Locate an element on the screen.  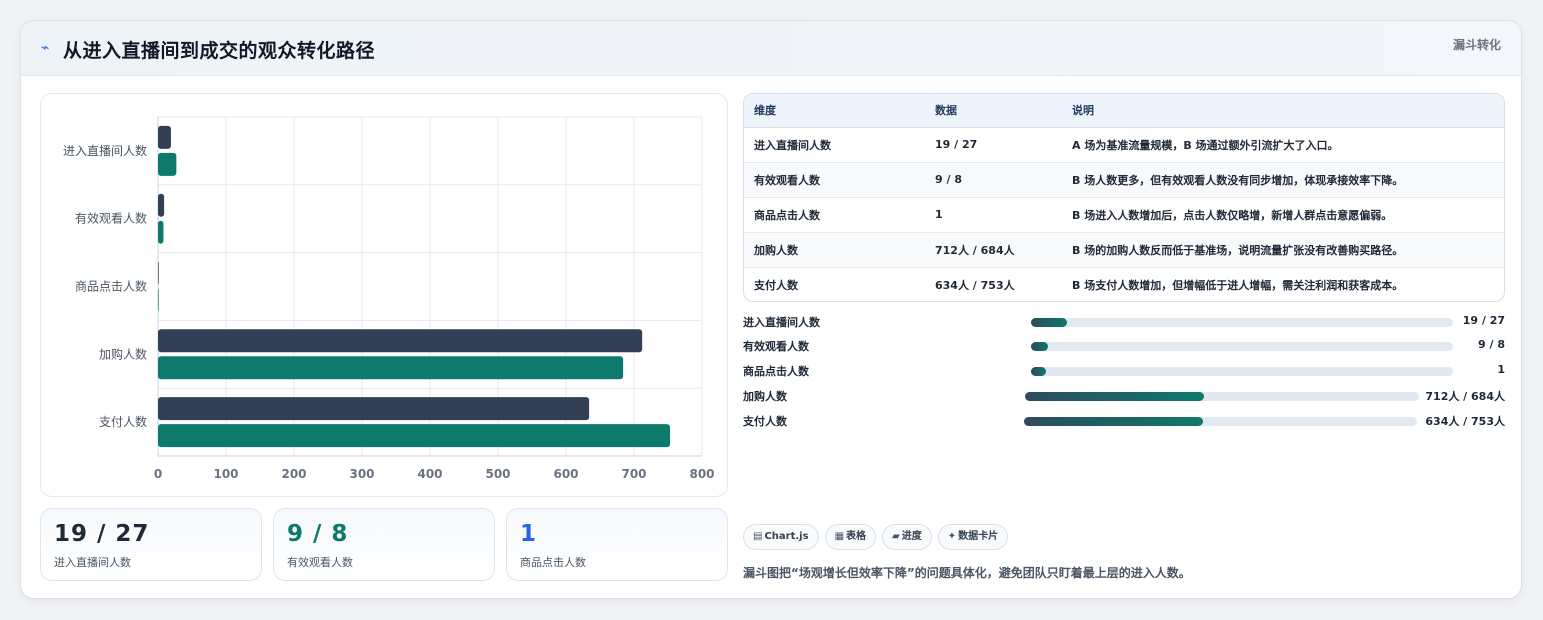
x-tick-label: 200 is located at coordinates (293, 474).